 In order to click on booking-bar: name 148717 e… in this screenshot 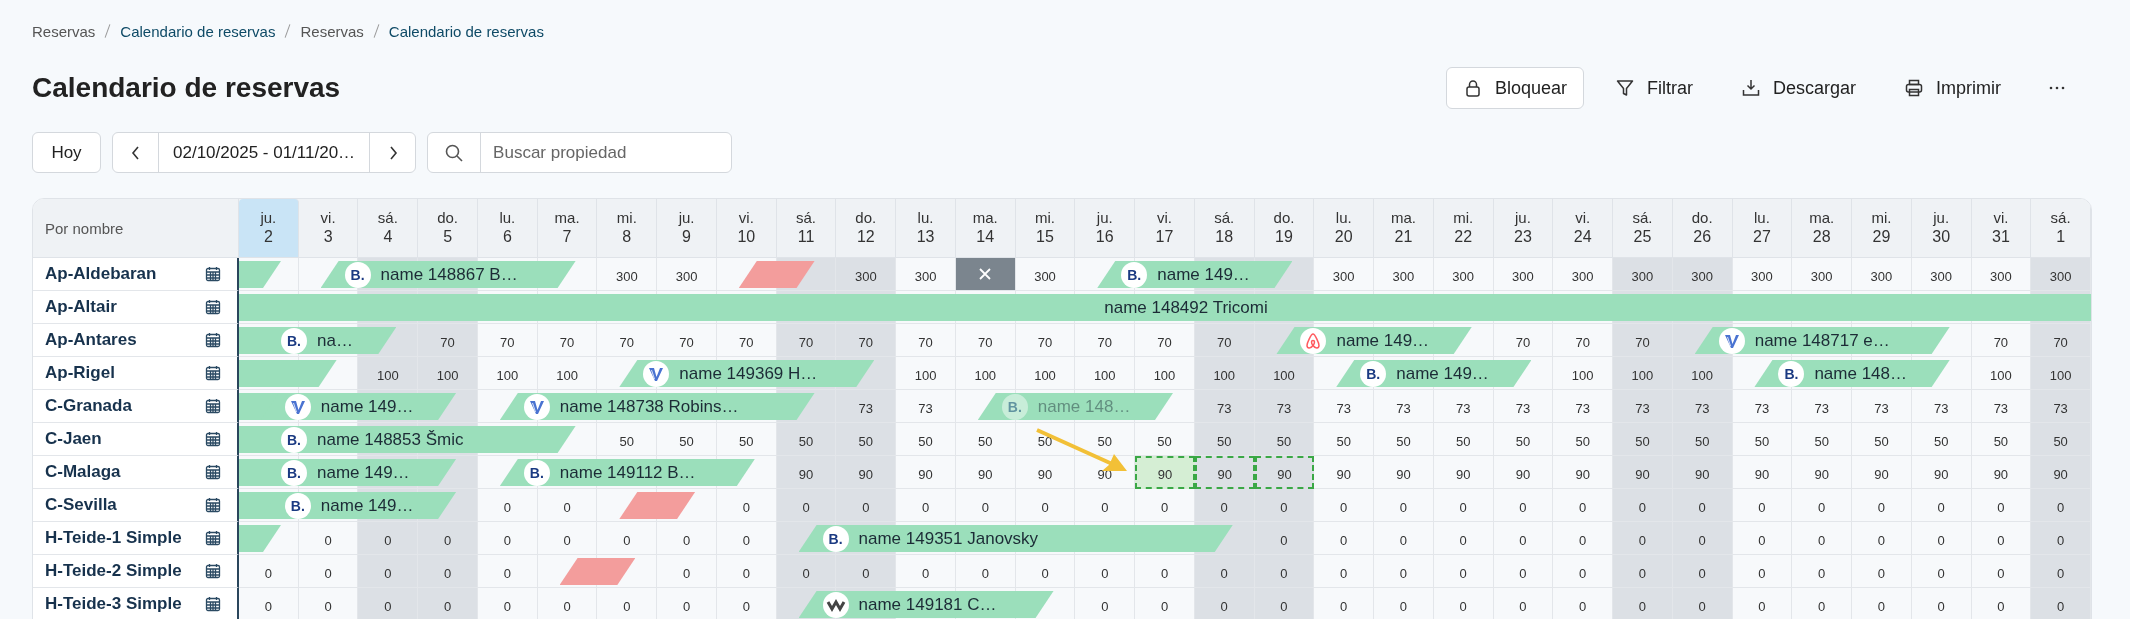, I will do `click(1822, 340)`.